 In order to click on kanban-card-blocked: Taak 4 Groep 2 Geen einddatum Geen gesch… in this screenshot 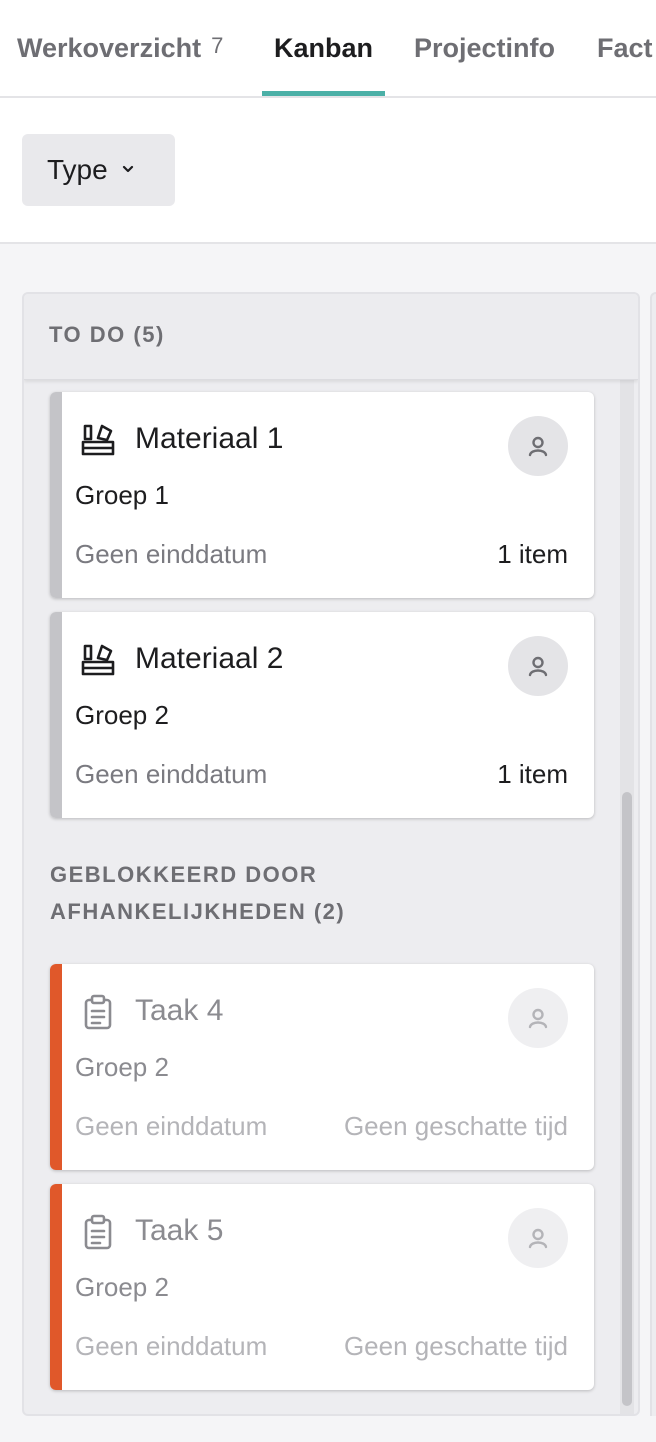, I will do `click(322, 1067)`.